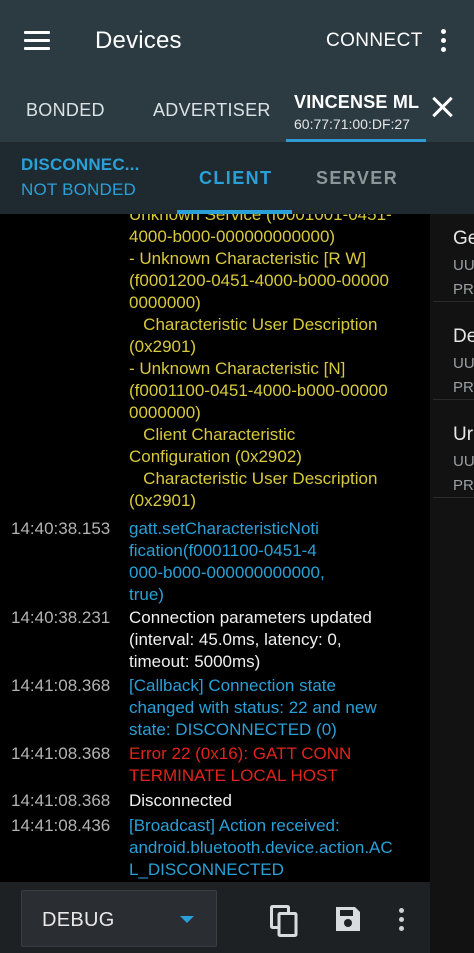 The width and height of the screenshot is (474, 953). I want to click on more-options-icon, so click(402, 920).